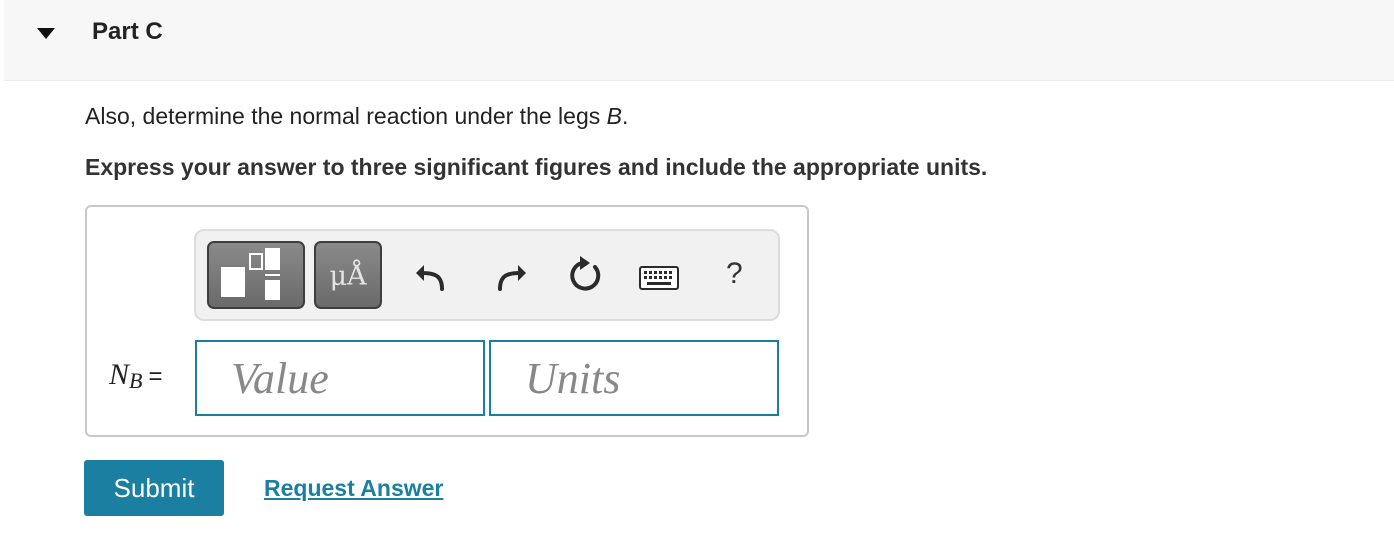  I want to click on value-input, so click(340, 378).